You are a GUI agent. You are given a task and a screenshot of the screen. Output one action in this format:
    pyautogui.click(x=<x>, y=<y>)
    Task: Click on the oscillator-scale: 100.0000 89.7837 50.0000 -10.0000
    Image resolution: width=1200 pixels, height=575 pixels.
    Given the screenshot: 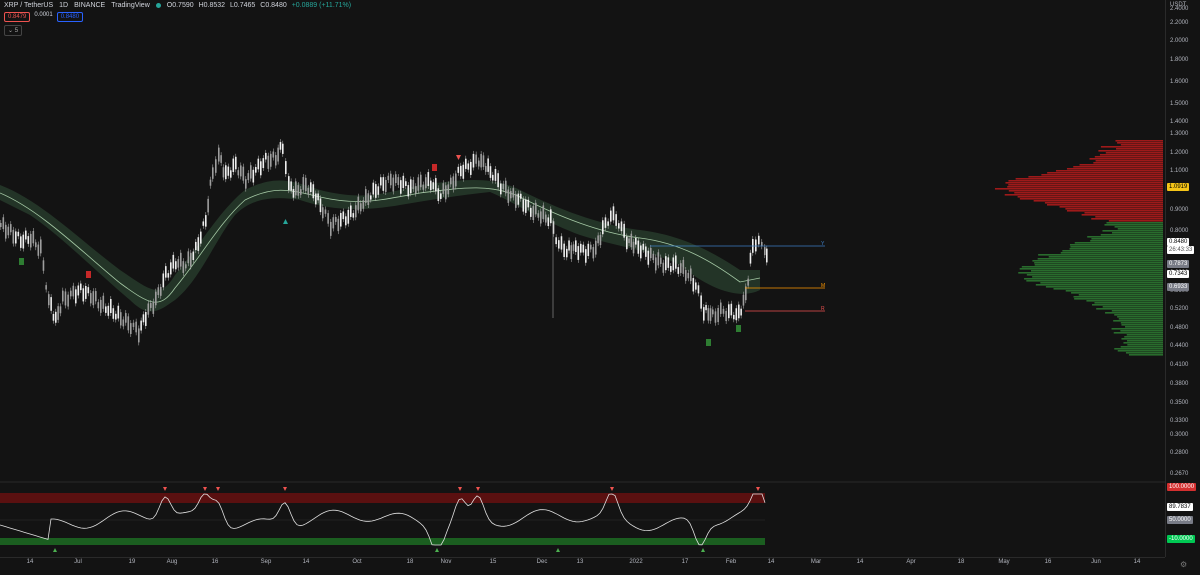 What is the action you would take?
    pyautogui.click(x=1182, y=520)
    